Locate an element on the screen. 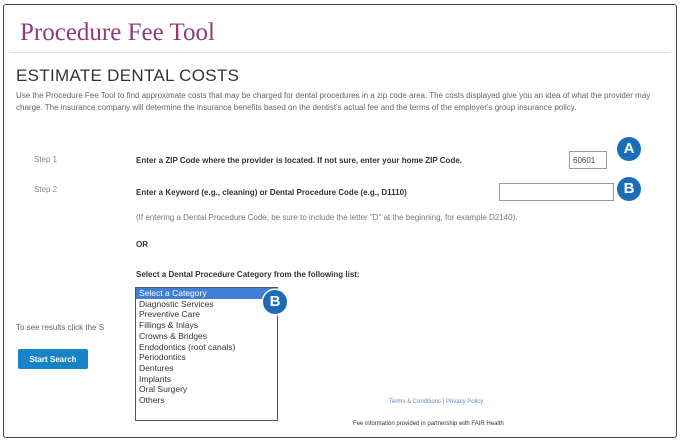  category-option: Crowns & Bridges is located at coordinates (206, 336).